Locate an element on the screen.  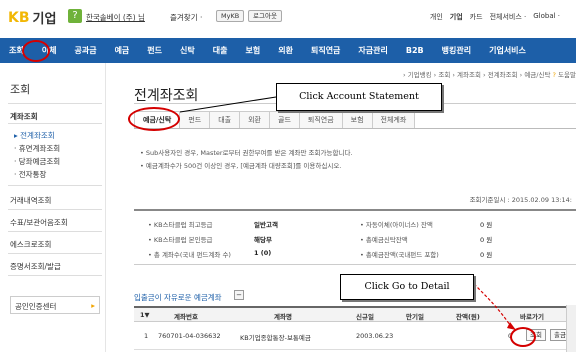
callout-pointer-line is located at coordinates (228, 104).